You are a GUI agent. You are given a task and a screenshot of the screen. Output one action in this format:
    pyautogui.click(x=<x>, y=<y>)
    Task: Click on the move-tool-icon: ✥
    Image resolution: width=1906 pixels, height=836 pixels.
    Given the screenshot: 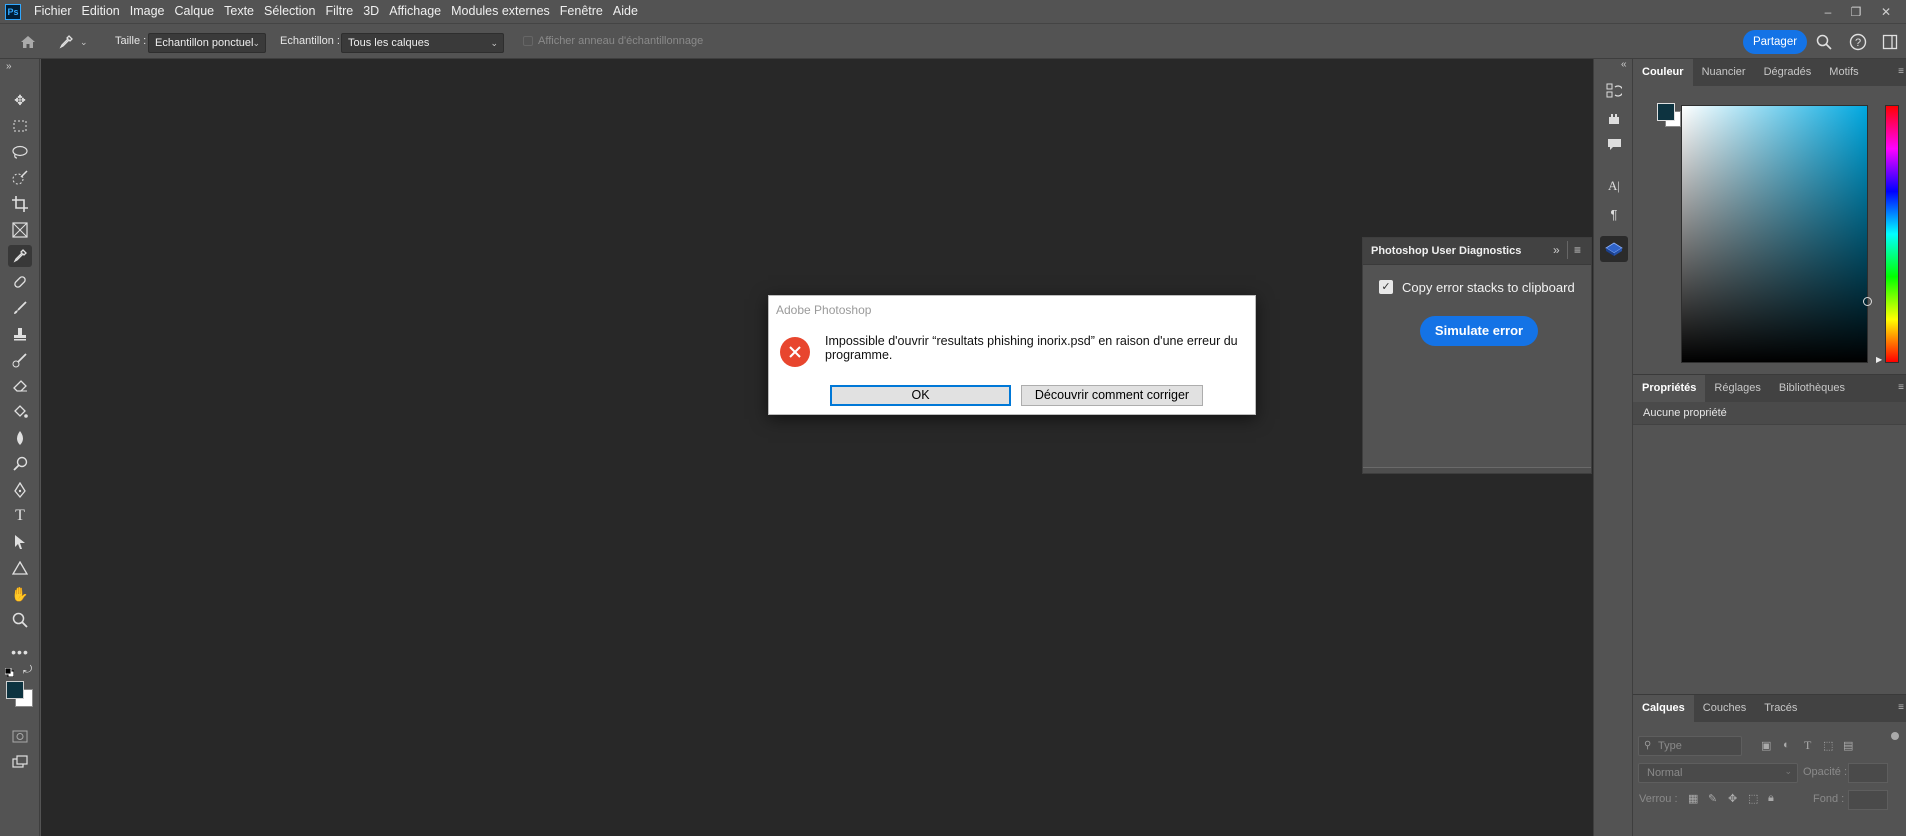 What is the action you would take?
    pyautogui.click(x=20, y=100)
    